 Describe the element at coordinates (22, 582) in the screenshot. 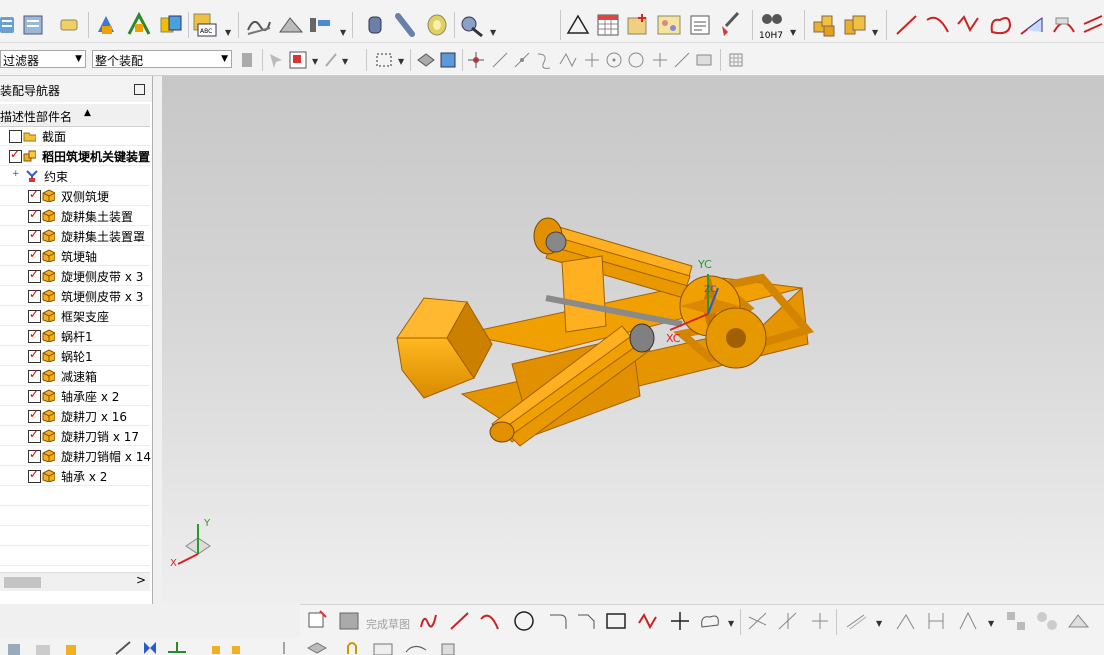

I see `scrollbar-thumb` at that location.